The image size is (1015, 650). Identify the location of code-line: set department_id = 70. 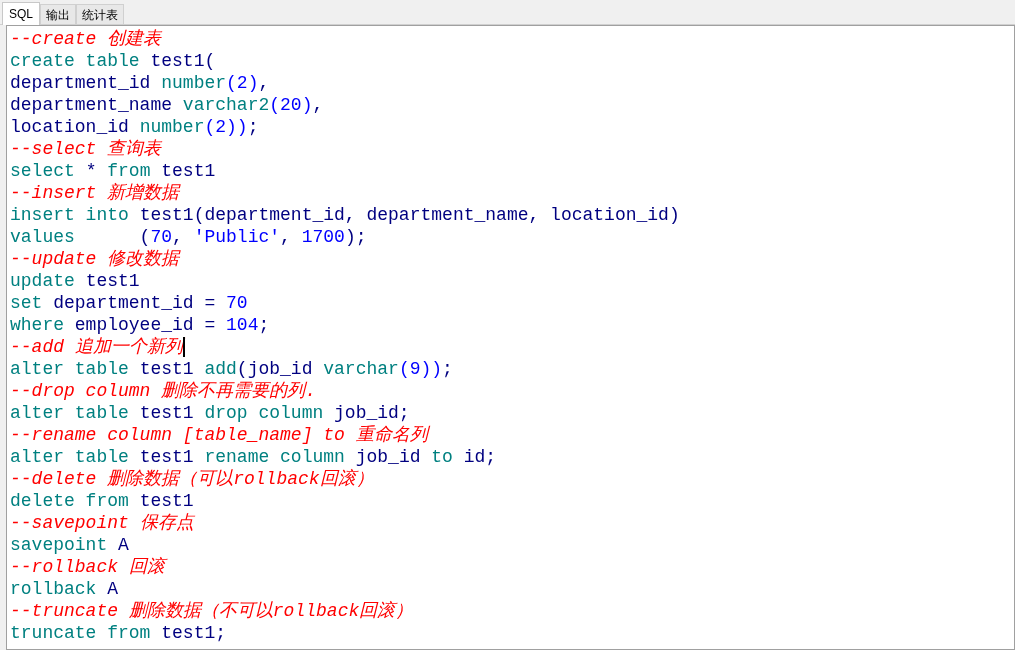
(129, 303).